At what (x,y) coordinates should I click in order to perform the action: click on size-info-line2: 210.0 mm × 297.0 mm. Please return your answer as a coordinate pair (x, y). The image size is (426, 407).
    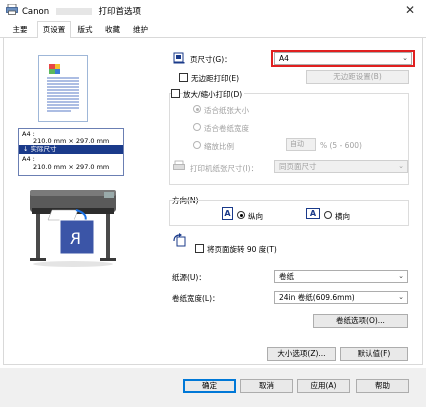
    Looking at the image, I should click on (71, 141).